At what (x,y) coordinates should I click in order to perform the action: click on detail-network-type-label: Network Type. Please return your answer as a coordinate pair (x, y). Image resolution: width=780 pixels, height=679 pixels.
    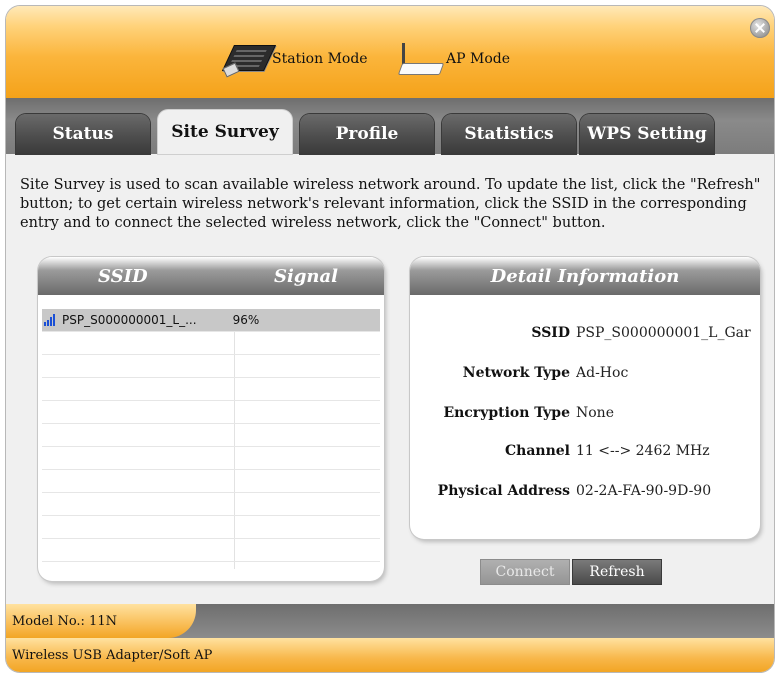
    Looking at the image, I should click on (516, 373).